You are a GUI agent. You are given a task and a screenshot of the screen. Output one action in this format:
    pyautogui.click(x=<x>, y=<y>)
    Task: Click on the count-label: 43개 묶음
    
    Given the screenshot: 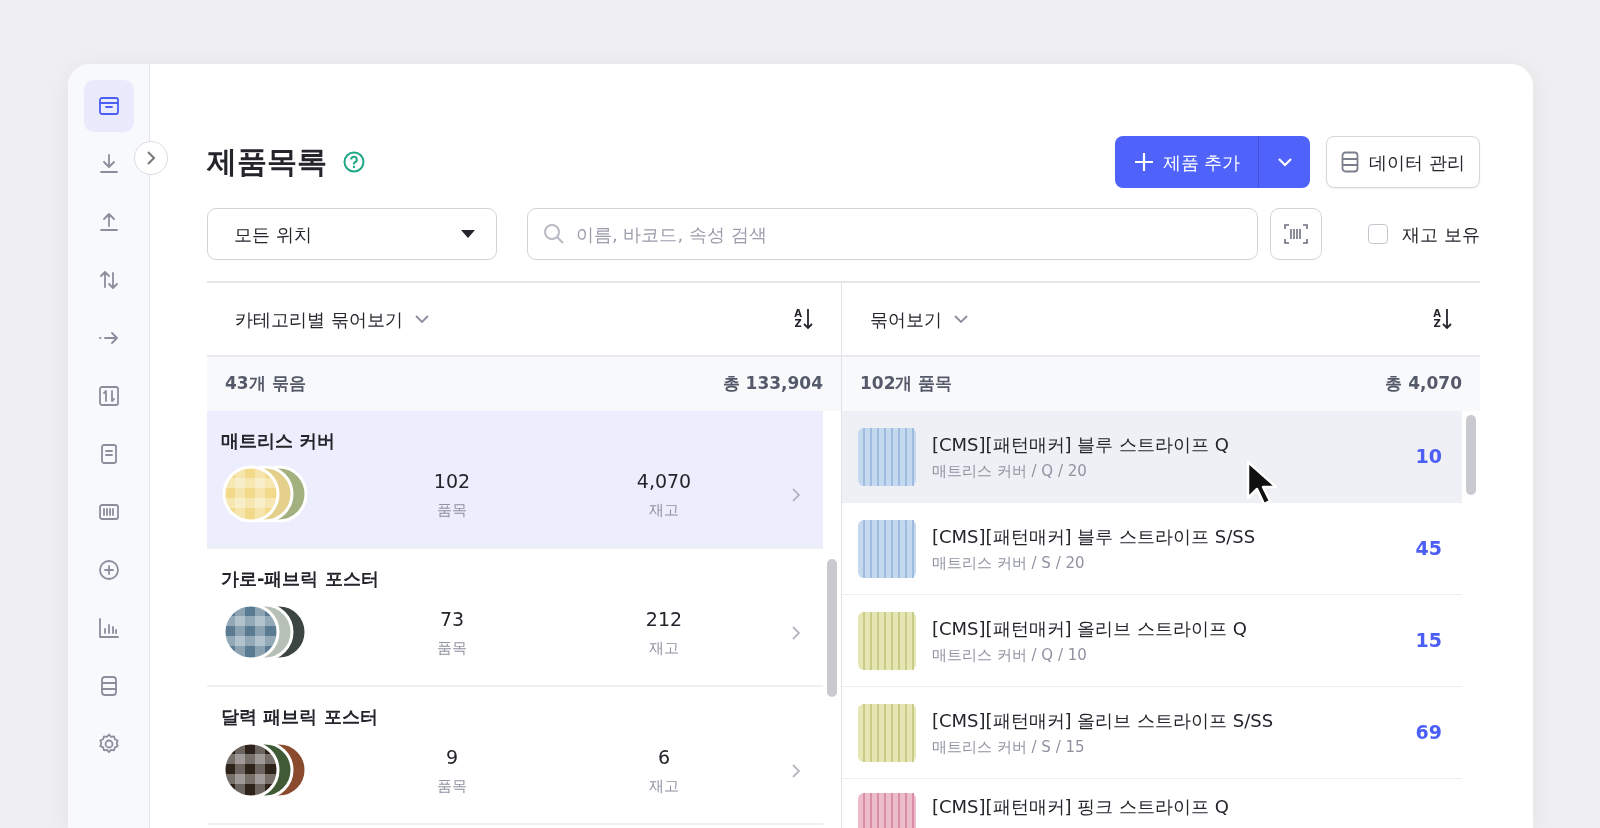 What is the action you would take?
    pyautogui.click(x=265, y=384)
    